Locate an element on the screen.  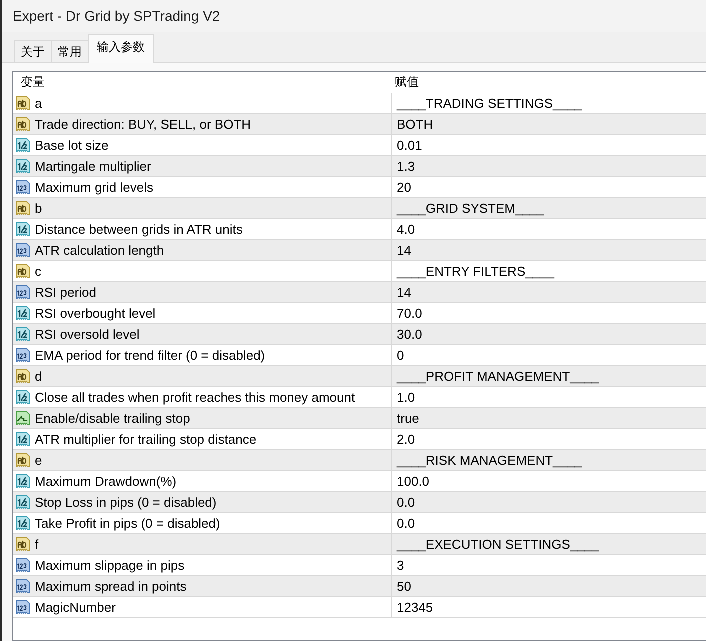
column-header: 赋值 is located at coordinates (404, 82).